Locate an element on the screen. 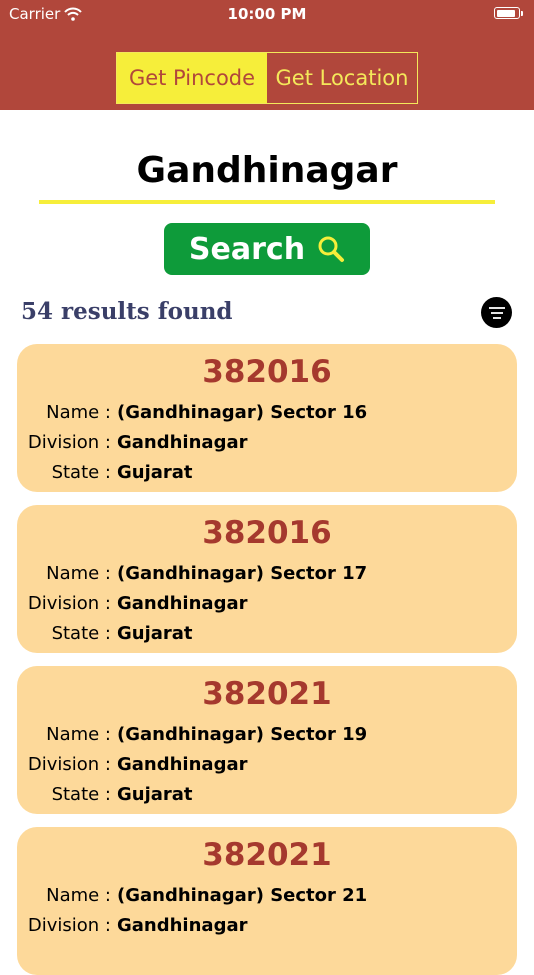 This screenshot has height=975, width=534. mode-segmented-control: Get Pincode Get Location is located at coordinates (267, 78).